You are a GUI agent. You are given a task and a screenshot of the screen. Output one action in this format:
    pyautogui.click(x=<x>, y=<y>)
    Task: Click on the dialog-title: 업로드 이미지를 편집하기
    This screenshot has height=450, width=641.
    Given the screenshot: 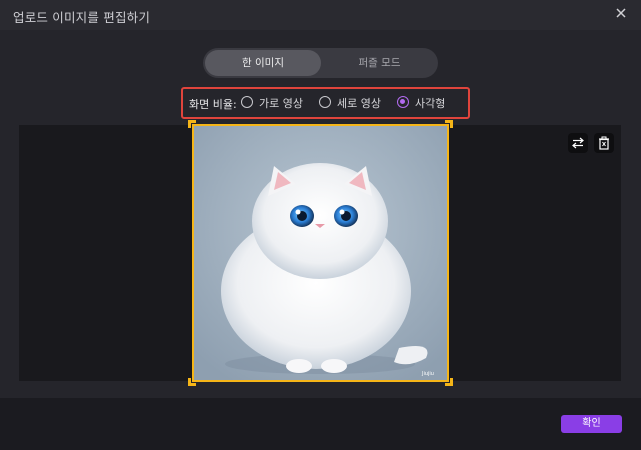 What is the action you would take?
    pyautogui.click(x=82, y=17)
    